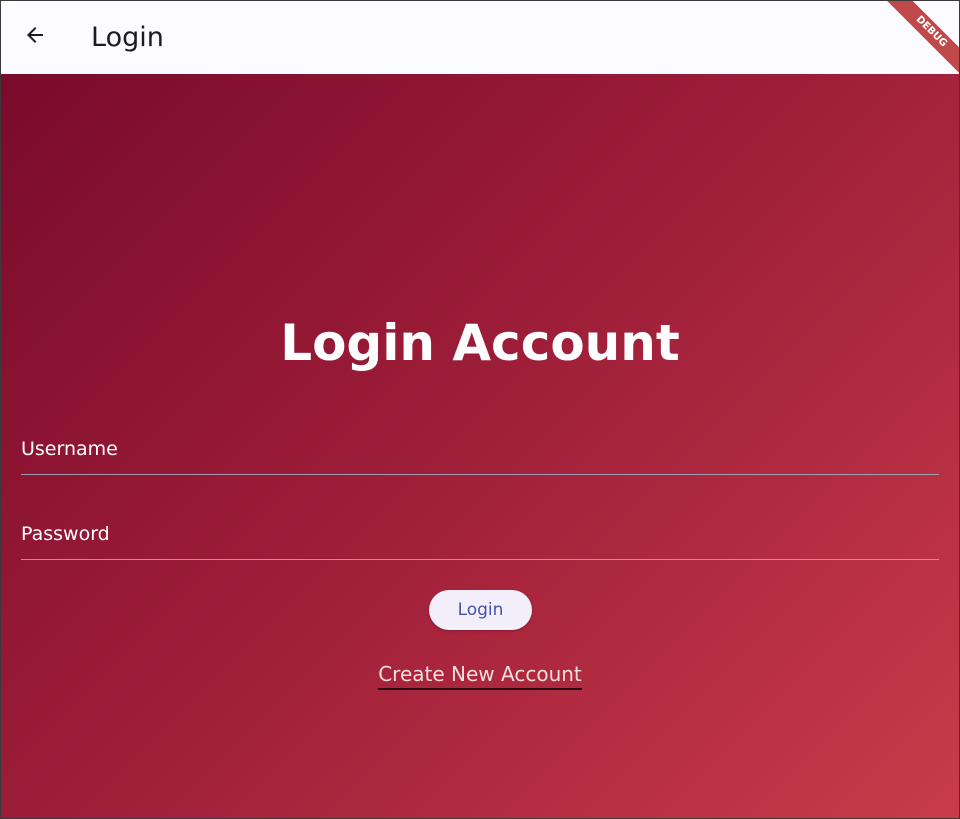 Image resolution: width=960 pixels, height=819 pixels. I want to click on app-bar: Login, so click(480, 37).